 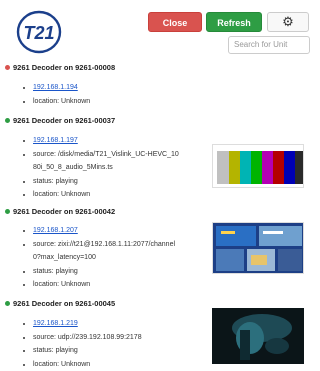 What do you see at coordinates (55, 323) in the screenshot?
I see `unit-ip-link: 192.168.1.219` at bounding box center [55, 323].